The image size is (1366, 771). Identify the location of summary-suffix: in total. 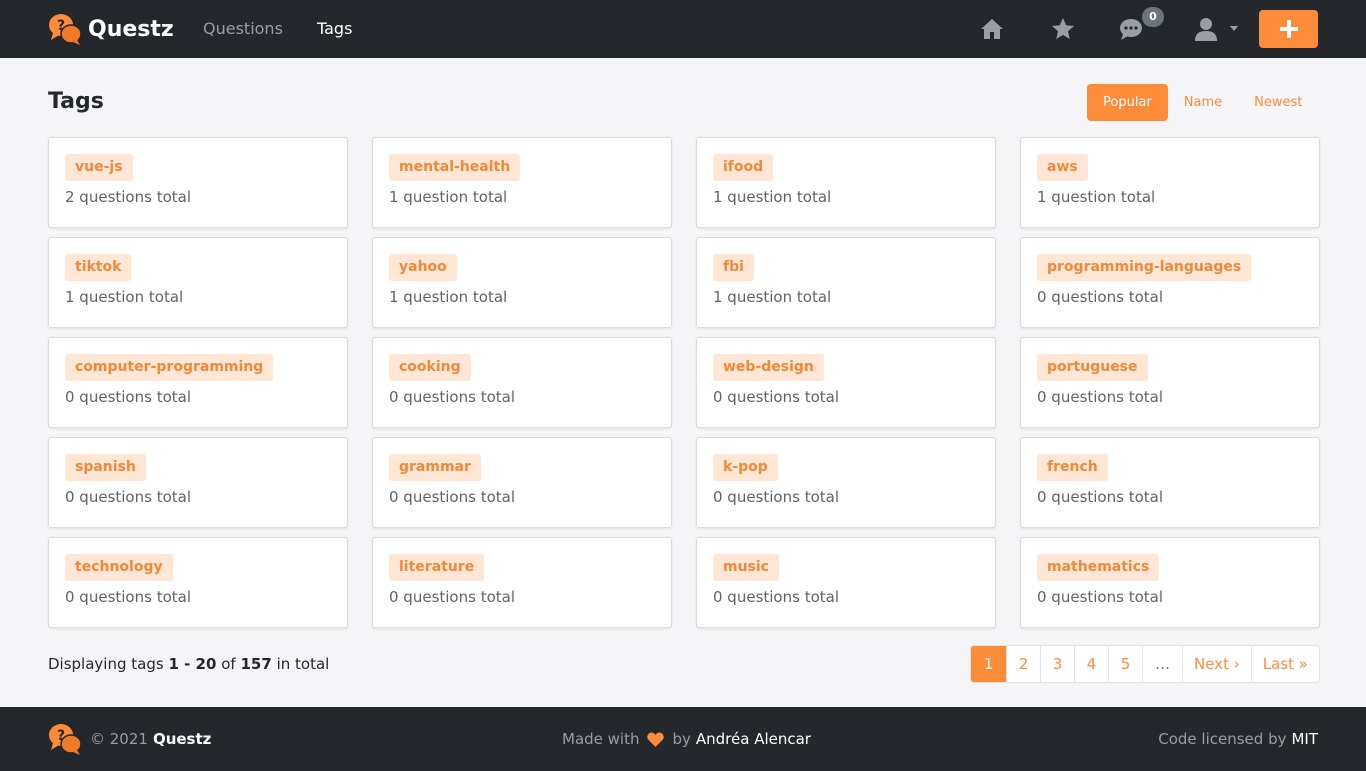
(303, 664).